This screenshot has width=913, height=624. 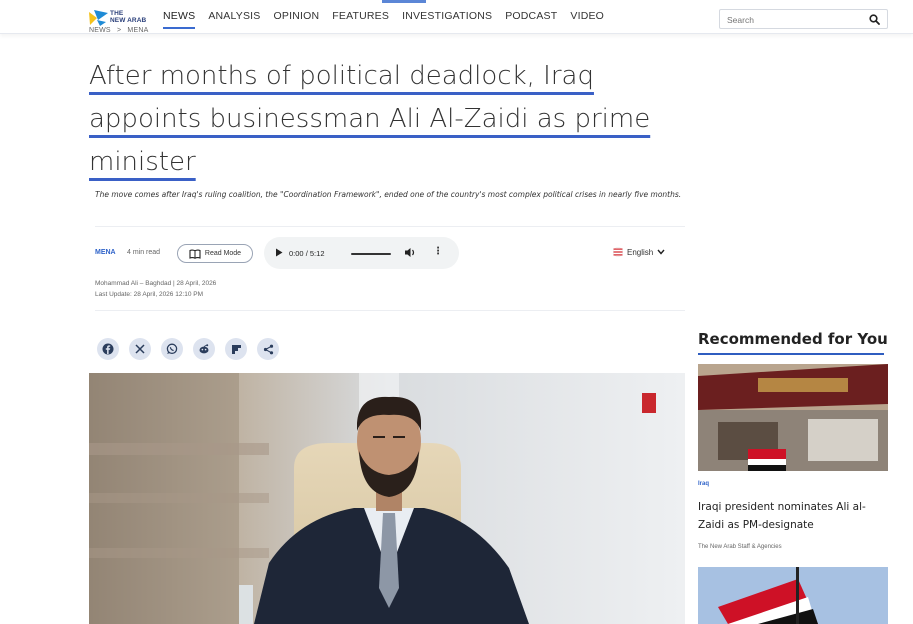 I want to click on nav-podcast: PODCAST, so click(x=531, y=19).